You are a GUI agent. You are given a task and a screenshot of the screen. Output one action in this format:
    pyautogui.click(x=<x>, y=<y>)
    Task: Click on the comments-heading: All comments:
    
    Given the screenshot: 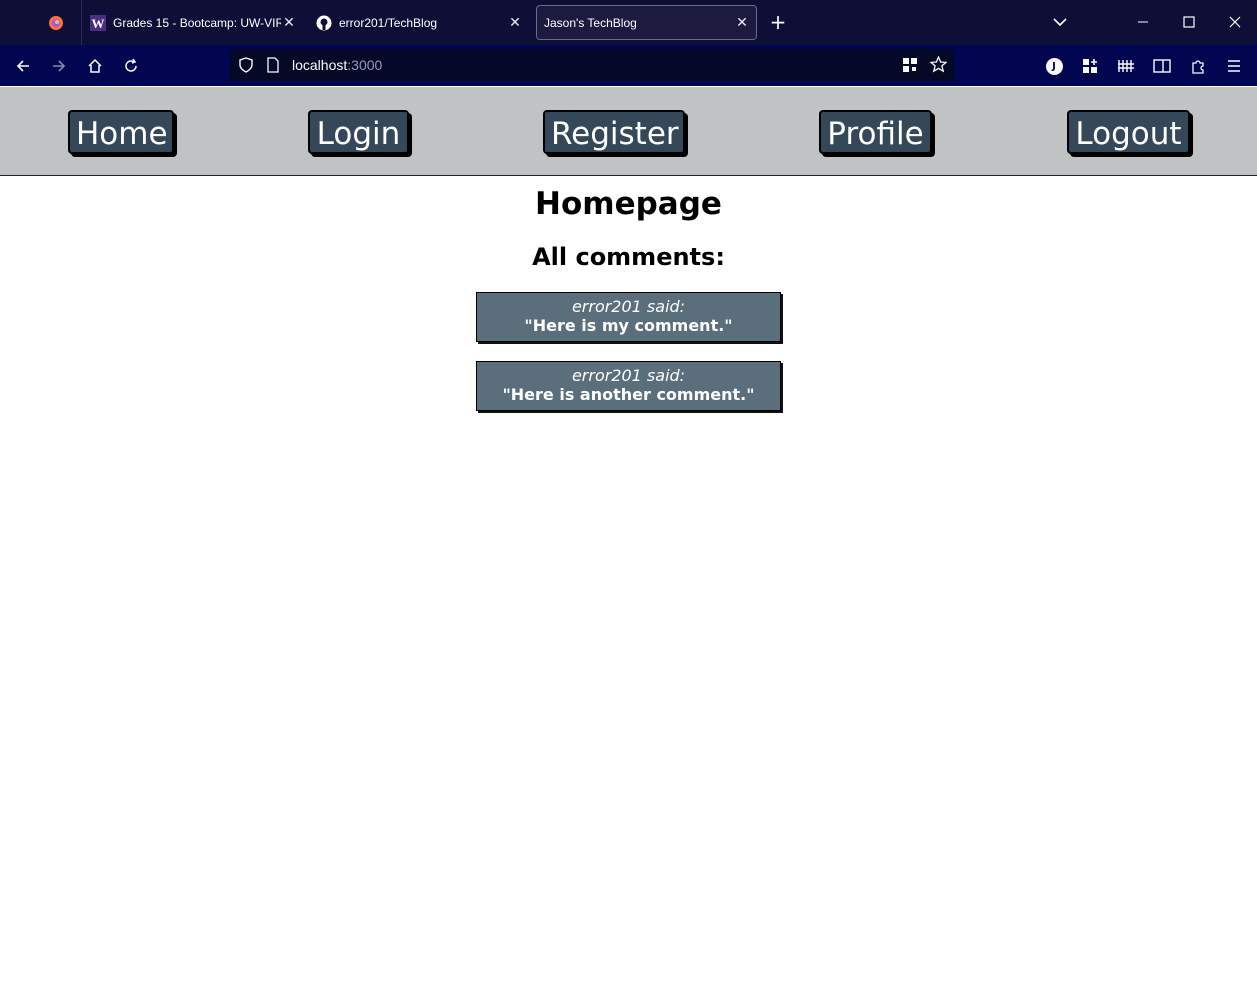 What is the action you would take?
    pyautogui.click(x=628, y=257)
    